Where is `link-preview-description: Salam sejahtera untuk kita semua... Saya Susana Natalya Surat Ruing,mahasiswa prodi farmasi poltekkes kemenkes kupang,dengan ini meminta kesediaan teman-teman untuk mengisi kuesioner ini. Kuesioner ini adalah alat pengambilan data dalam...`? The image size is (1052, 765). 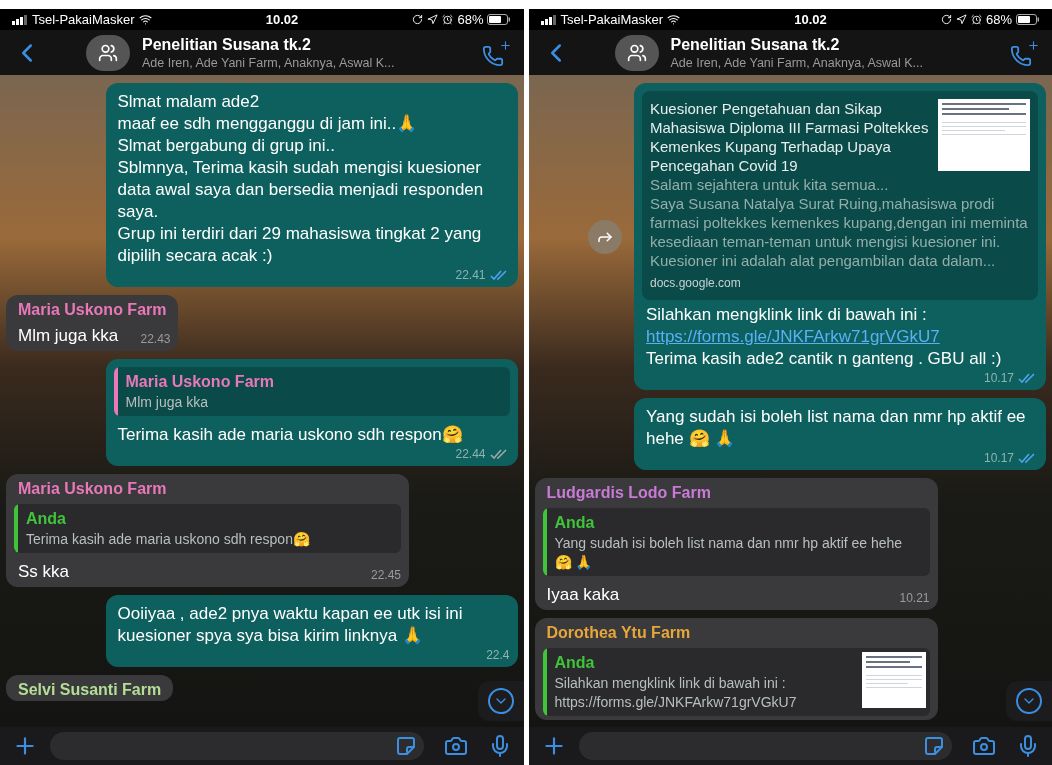
link-preview-description: Salam sejahtera untuk kita semua... Saya Susana Natalya Surat Ruing,mahasiswa prodi farmasi poltekkes kemenkes kupang,dengan ini meminta kesediaan teman-teman untuk mengisi kuesioner ini. Kuesioner ini adalah alat pengambilan data dalam... is located at coordinates (839, 222).